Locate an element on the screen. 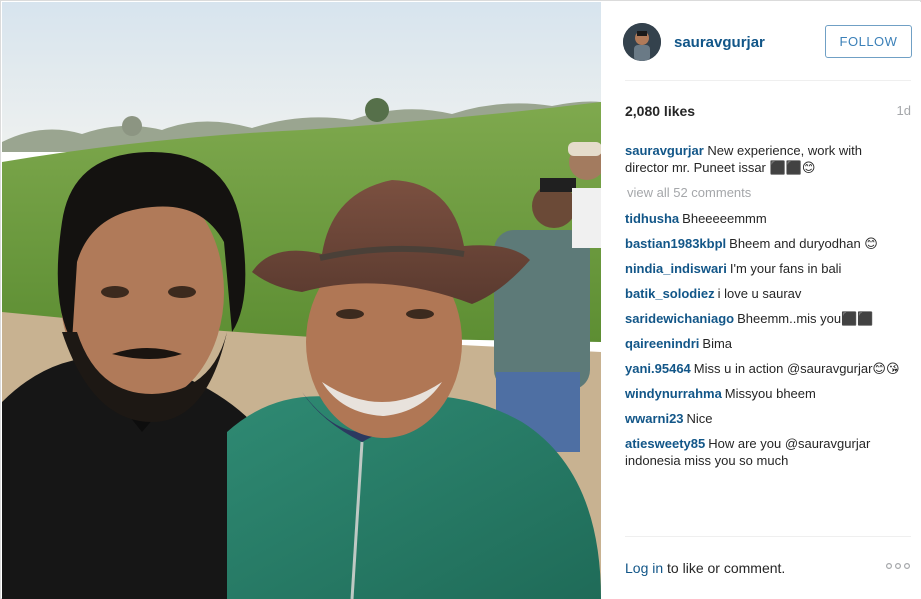  comment-username: bastian1983kbpl is located at coordinates (675, 243).